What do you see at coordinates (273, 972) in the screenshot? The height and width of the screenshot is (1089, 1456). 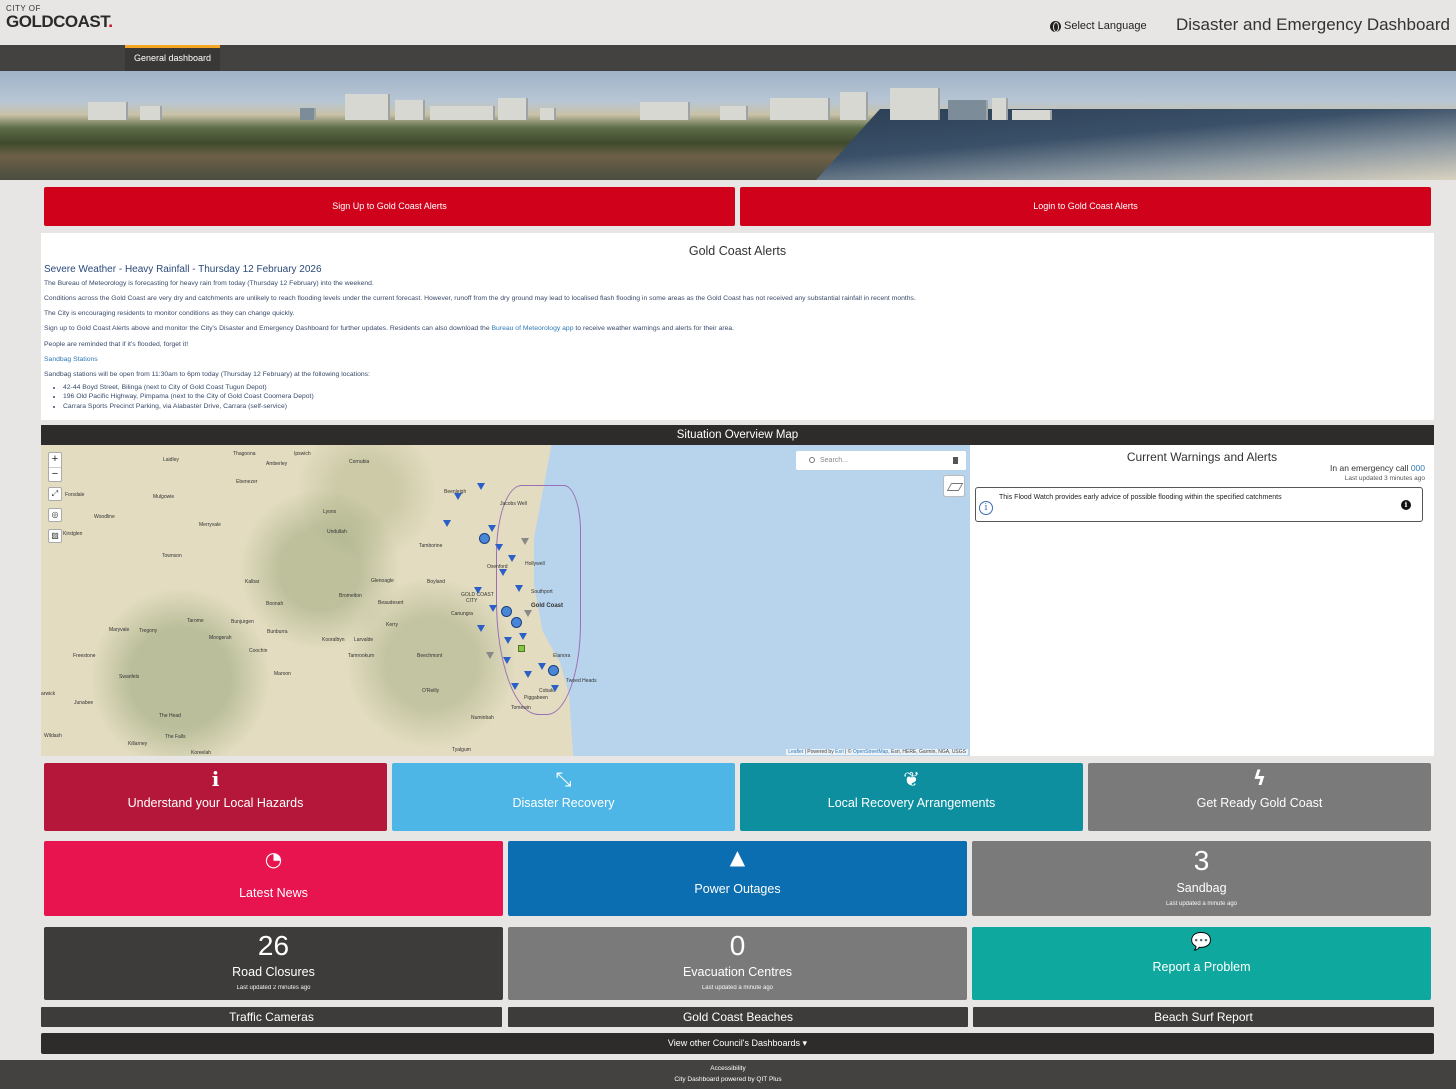 I see `tile-label: Road Closures` at bounding box center [273, 972].